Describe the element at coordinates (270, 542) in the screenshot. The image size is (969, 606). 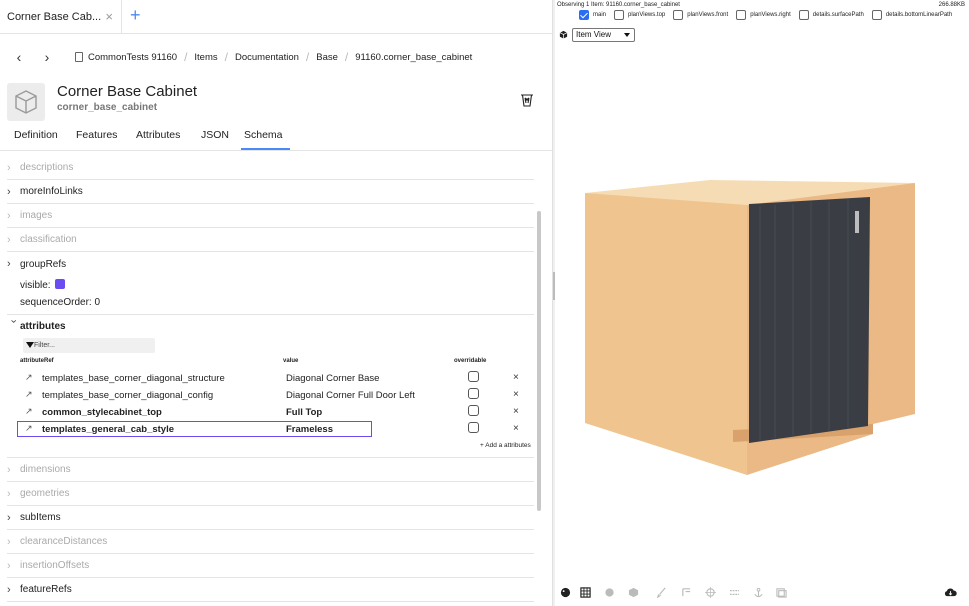
I see `schema-row-clearancedistances: › clearanceDistances` at that location.